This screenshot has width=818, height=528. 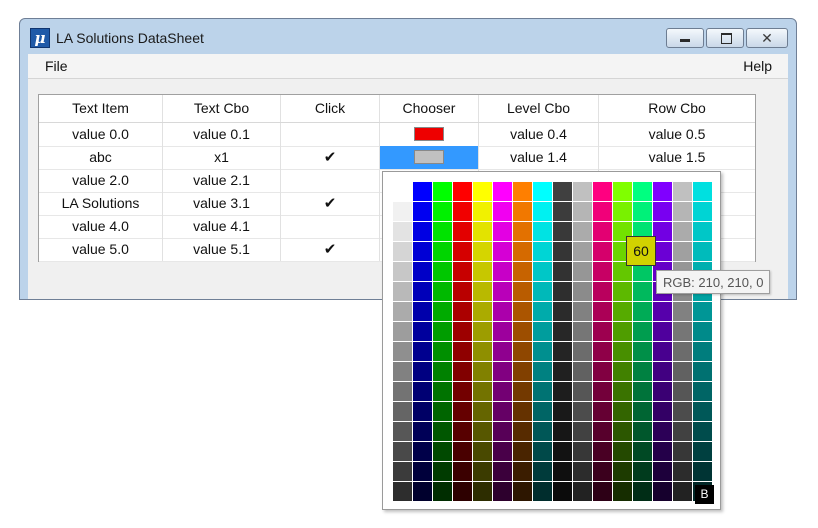 I want to click on cell-text-item: value 5.0, so click(x=101, y=249).